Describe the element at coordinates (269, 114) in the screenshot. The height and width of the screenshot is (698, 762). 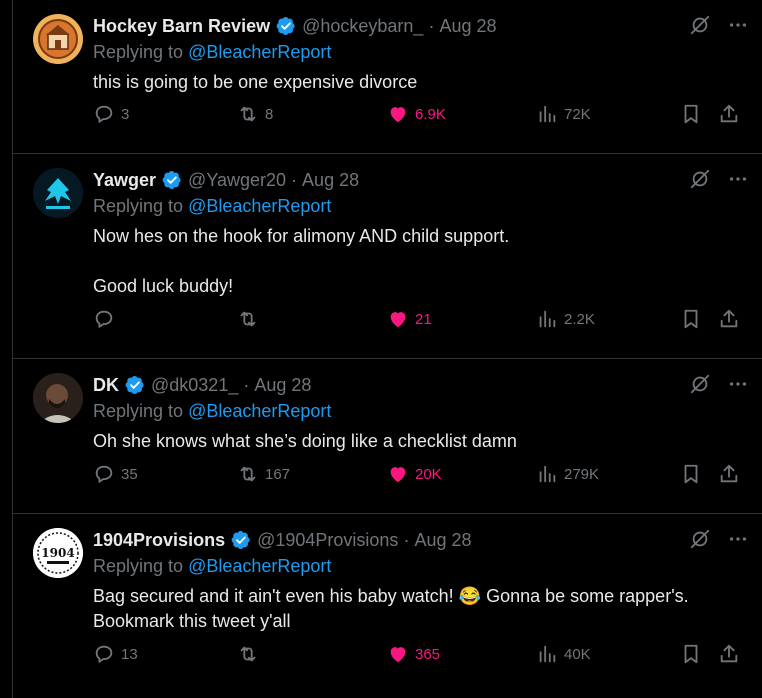
I see `repost-count: 8` at that location.